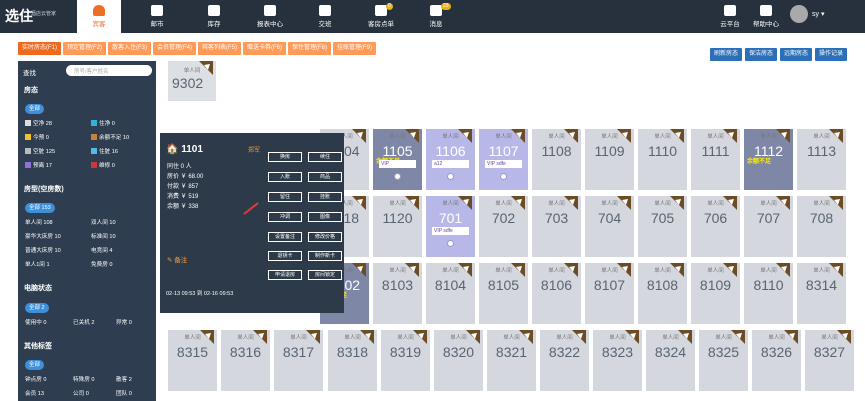  What do you see at coordinates (325, 197) in the screenshot?
I see `popup-action-button: 挂账` at bounding box center [325, 197].